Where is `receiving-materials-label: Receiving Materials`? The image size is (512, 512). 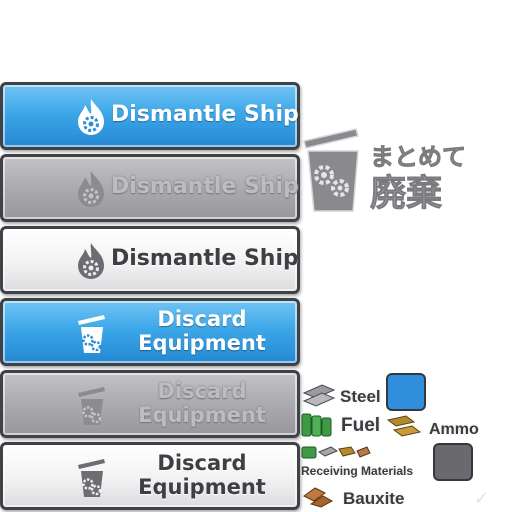 receiving-materials-label: Receiving Materials is located at coordinates (357, 471).